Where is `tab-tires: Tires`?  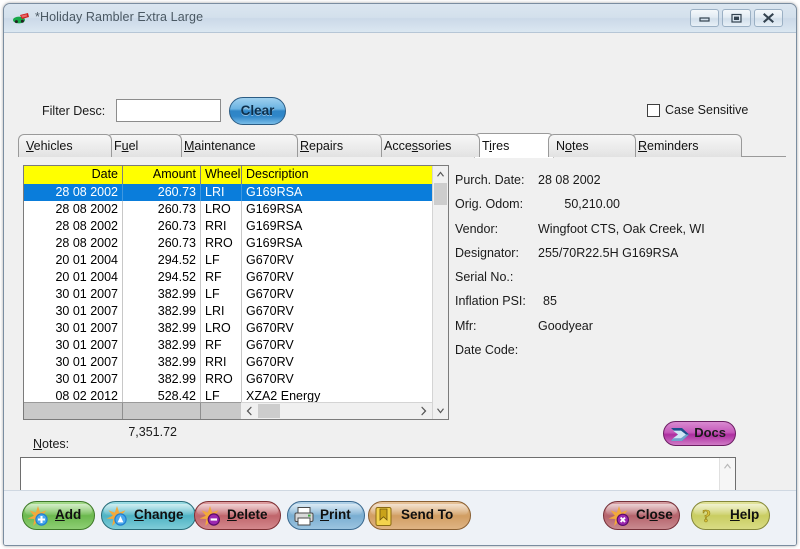
tab-tires: Tires is located at coordinates (514, 145).